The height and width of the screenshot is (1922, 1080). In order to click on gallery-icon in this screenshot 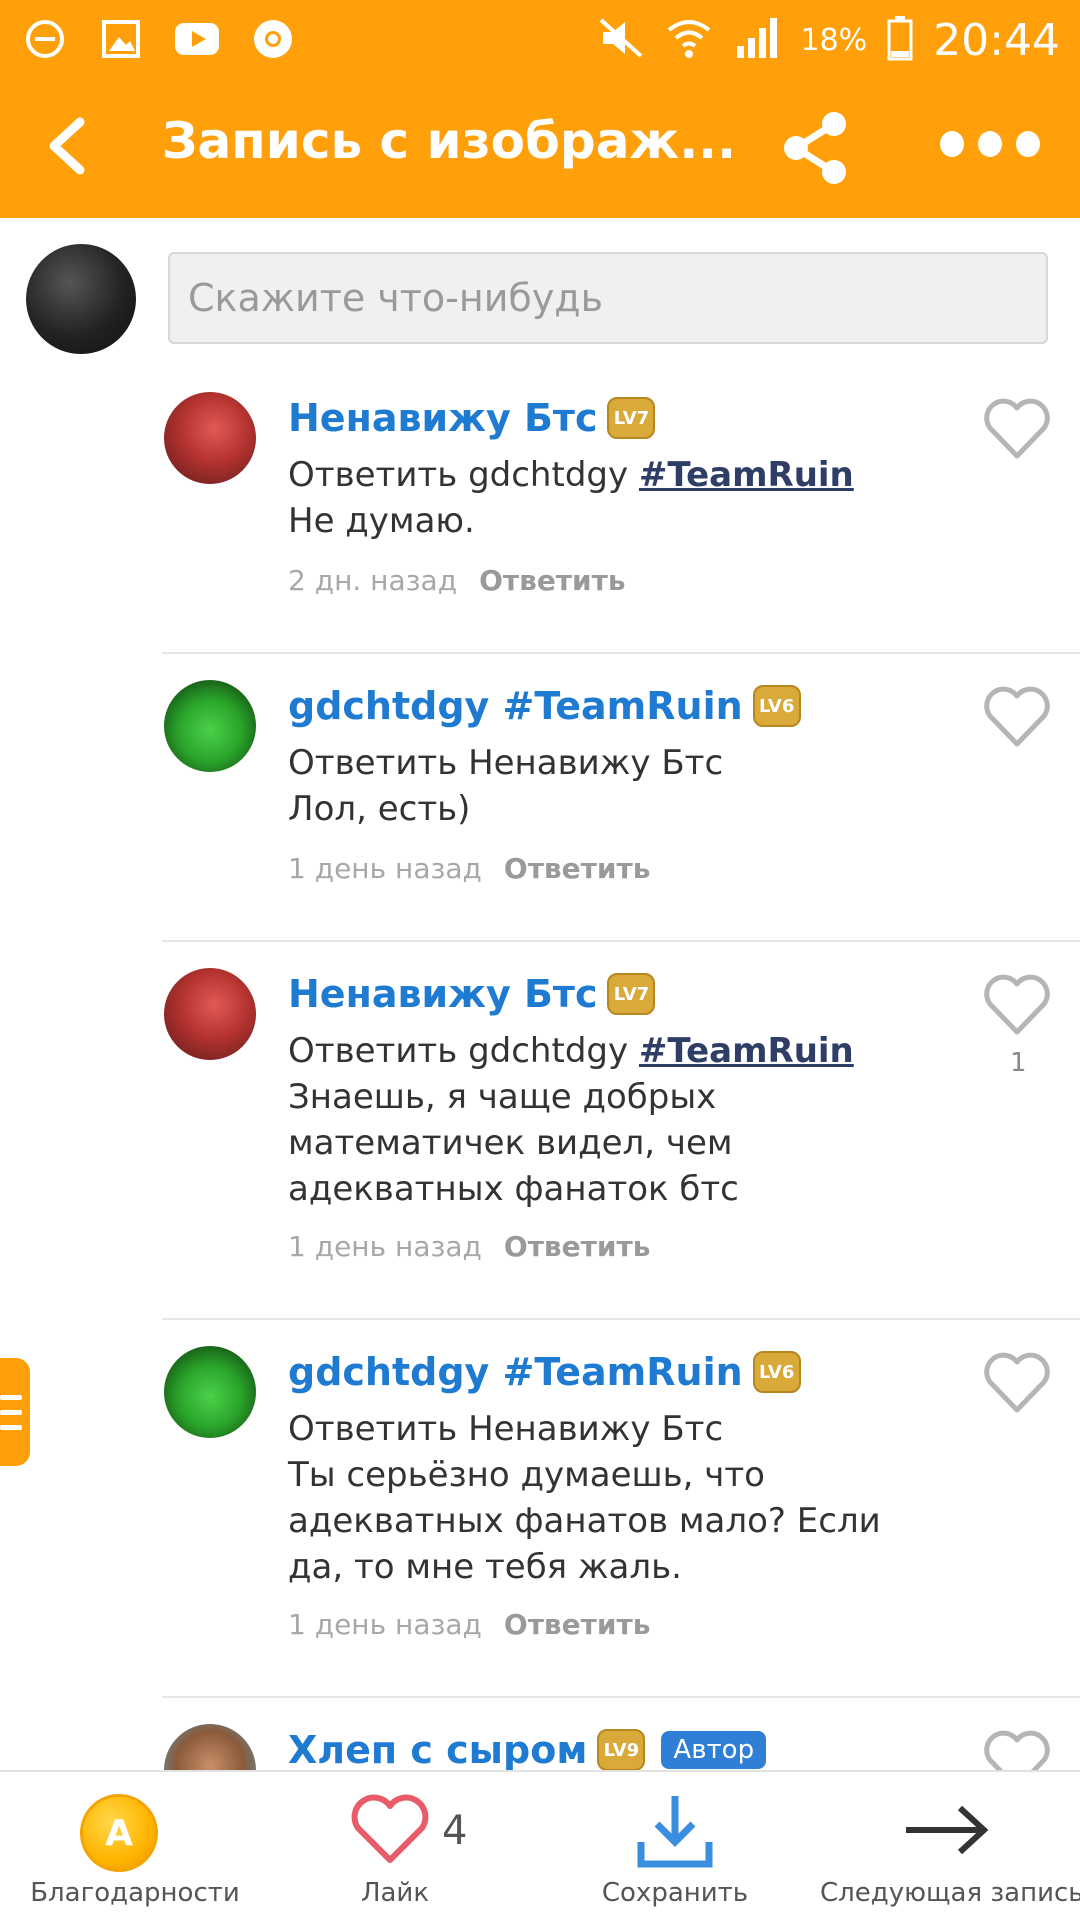, I will do `click(121, 39)`.